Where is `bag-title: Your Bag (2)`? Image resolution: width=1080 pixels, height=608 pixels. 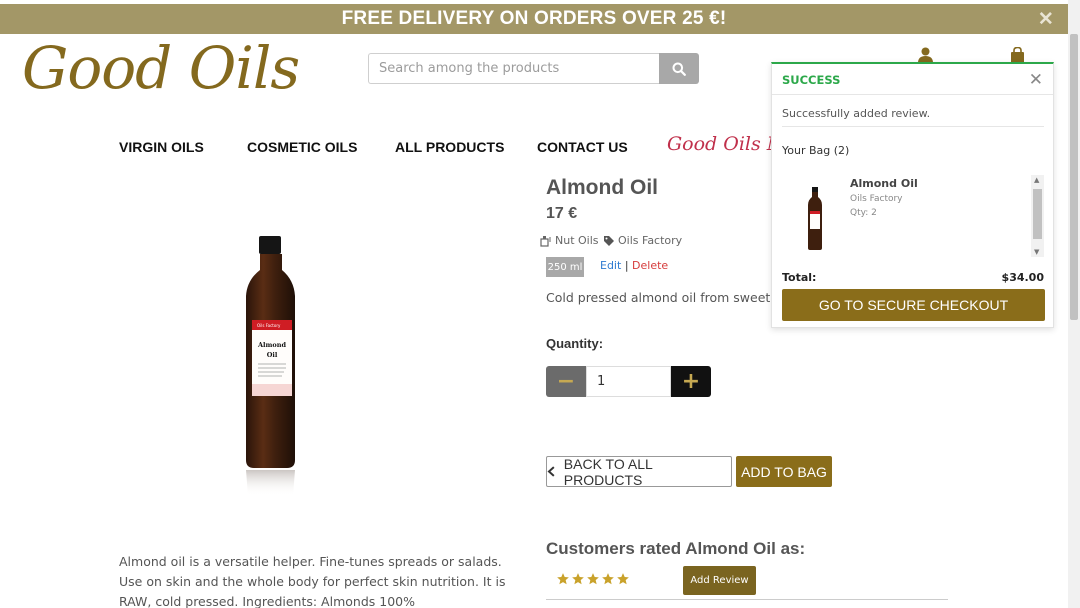
bag-title: Your Bag (2) is located at coordinates (816, 150).